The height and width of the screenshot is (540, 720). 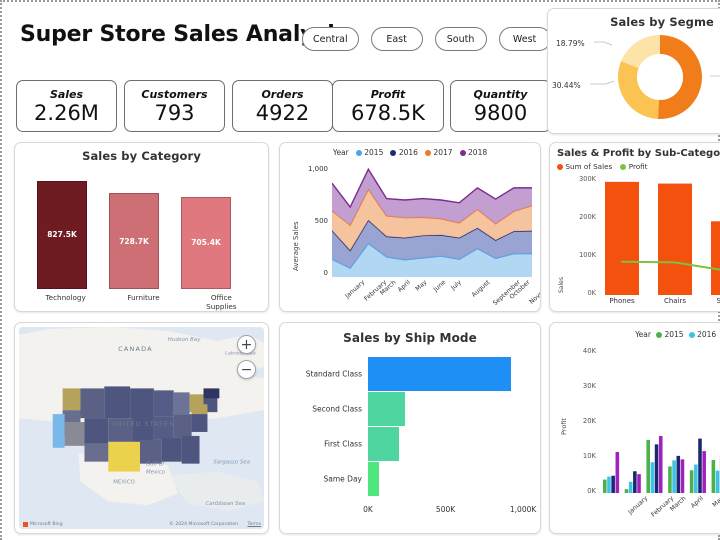 I want to click on profit-bar-june-2016, so click(x=717, y=481).